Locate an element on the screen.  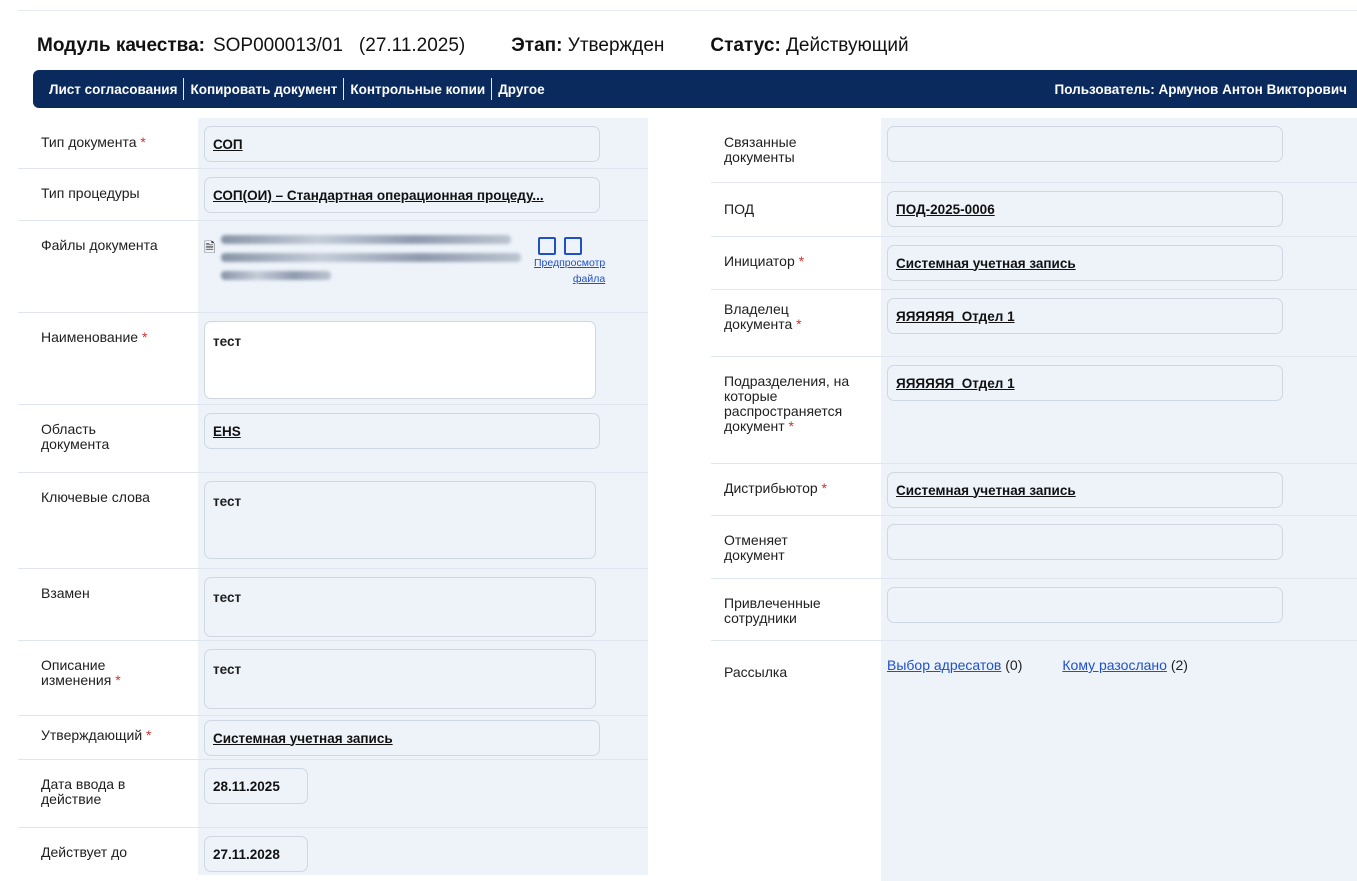
row-keywords: Ключевые слова тест is located at coordinates (333, 520).